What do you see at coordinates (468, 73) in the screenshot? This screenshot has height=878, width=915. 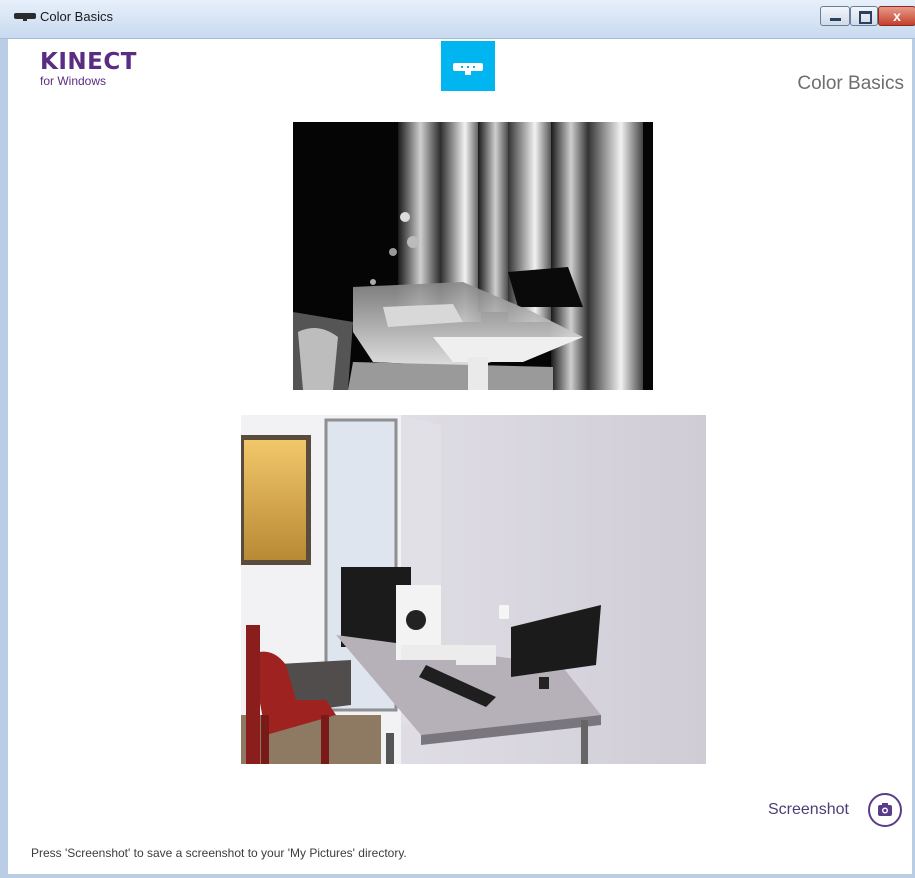 I see `sensor-stand` at bounding box center [468, 73].